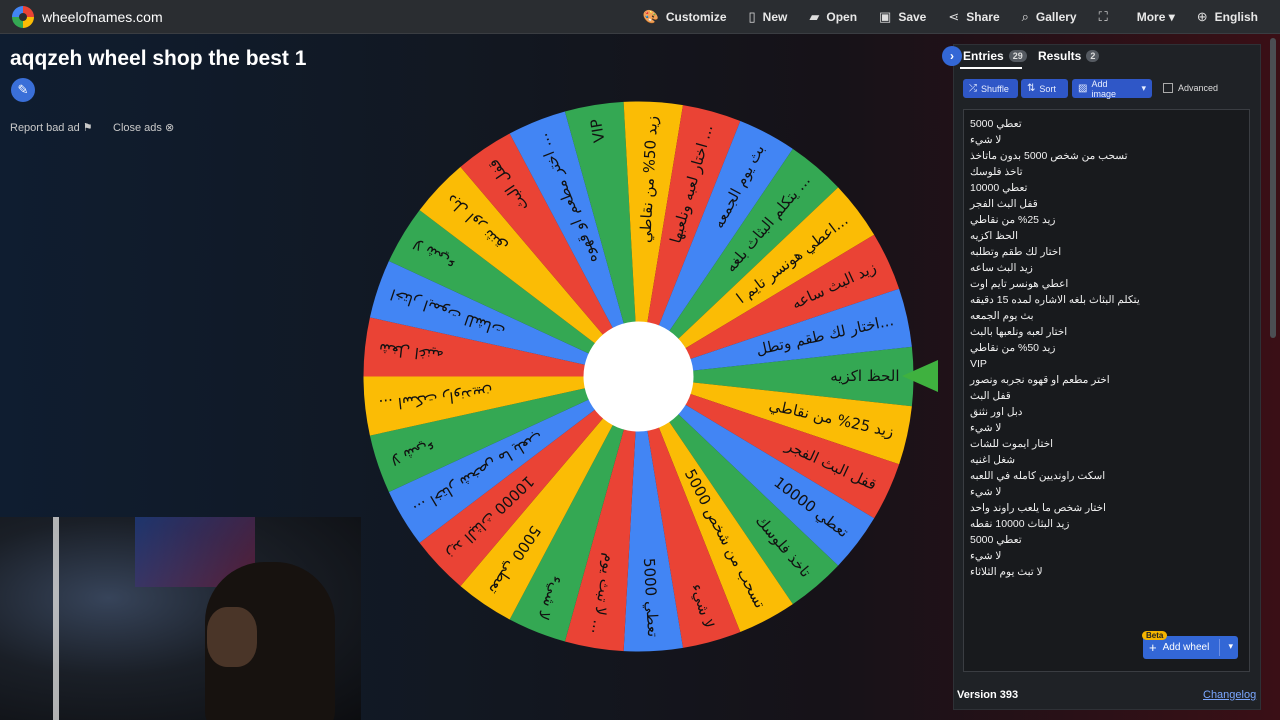 This screenshot has height=720, width=1280. What do you see at coordinates (1229, 695) in the screenshot?
I see `changelog-link: Changelog` at bounding box center [1229, 695].